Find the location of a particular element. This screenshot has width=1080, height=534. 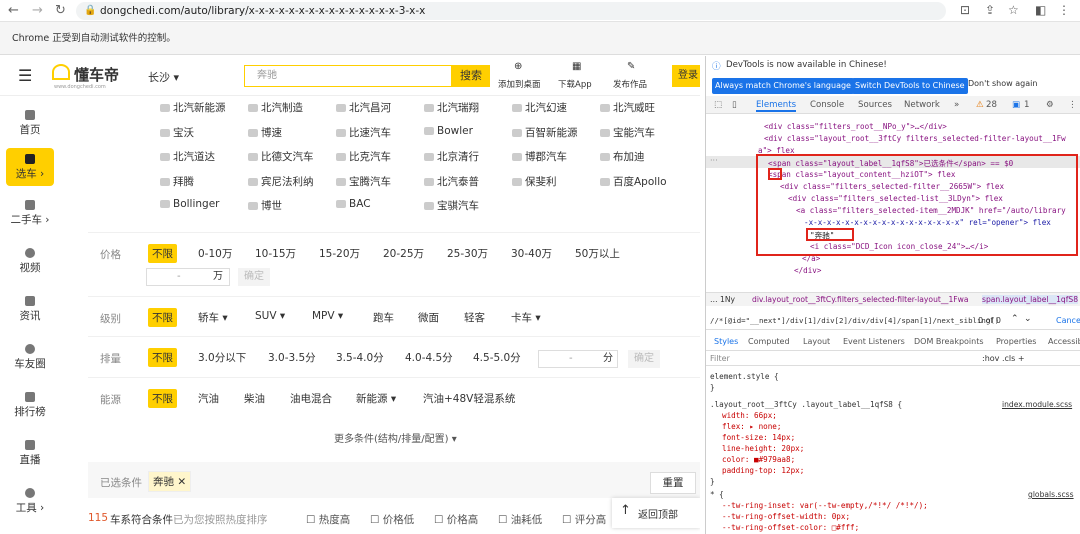

brand-item: 百智新能源 is located at coordinates (545, 132).